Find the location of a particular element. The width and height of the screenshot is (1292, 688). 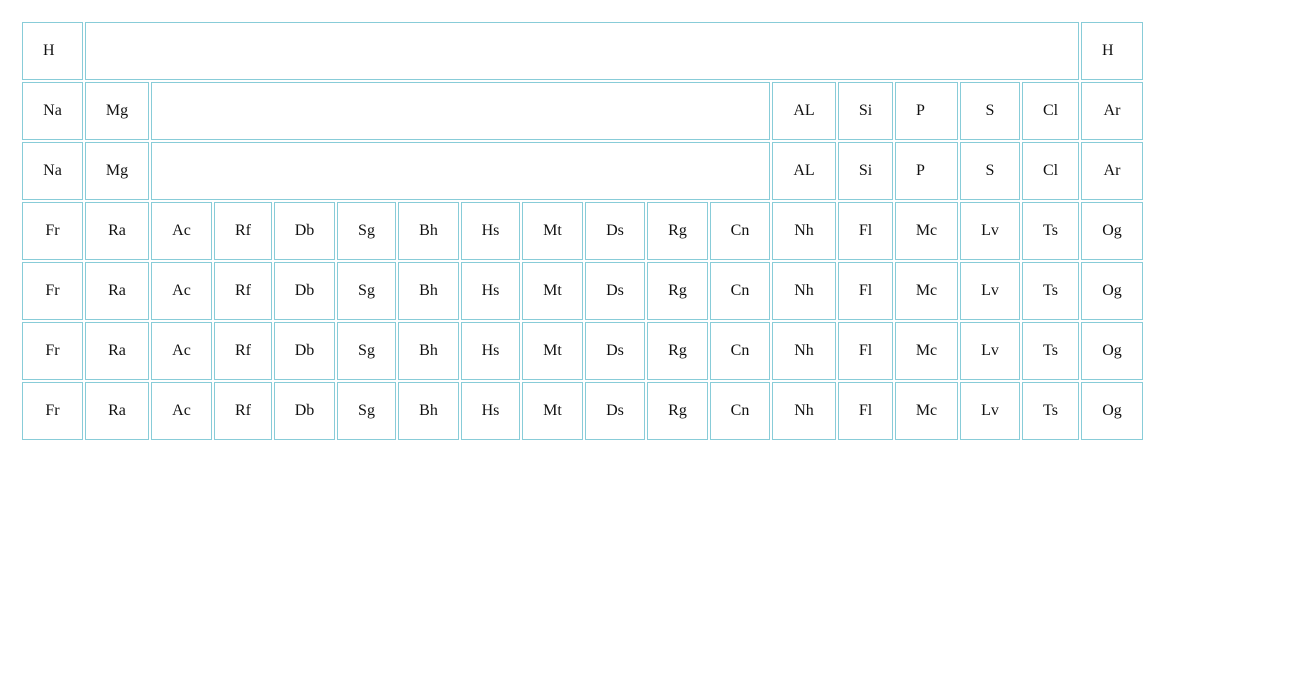

table-row: H H is located at coordinates (582, 51).